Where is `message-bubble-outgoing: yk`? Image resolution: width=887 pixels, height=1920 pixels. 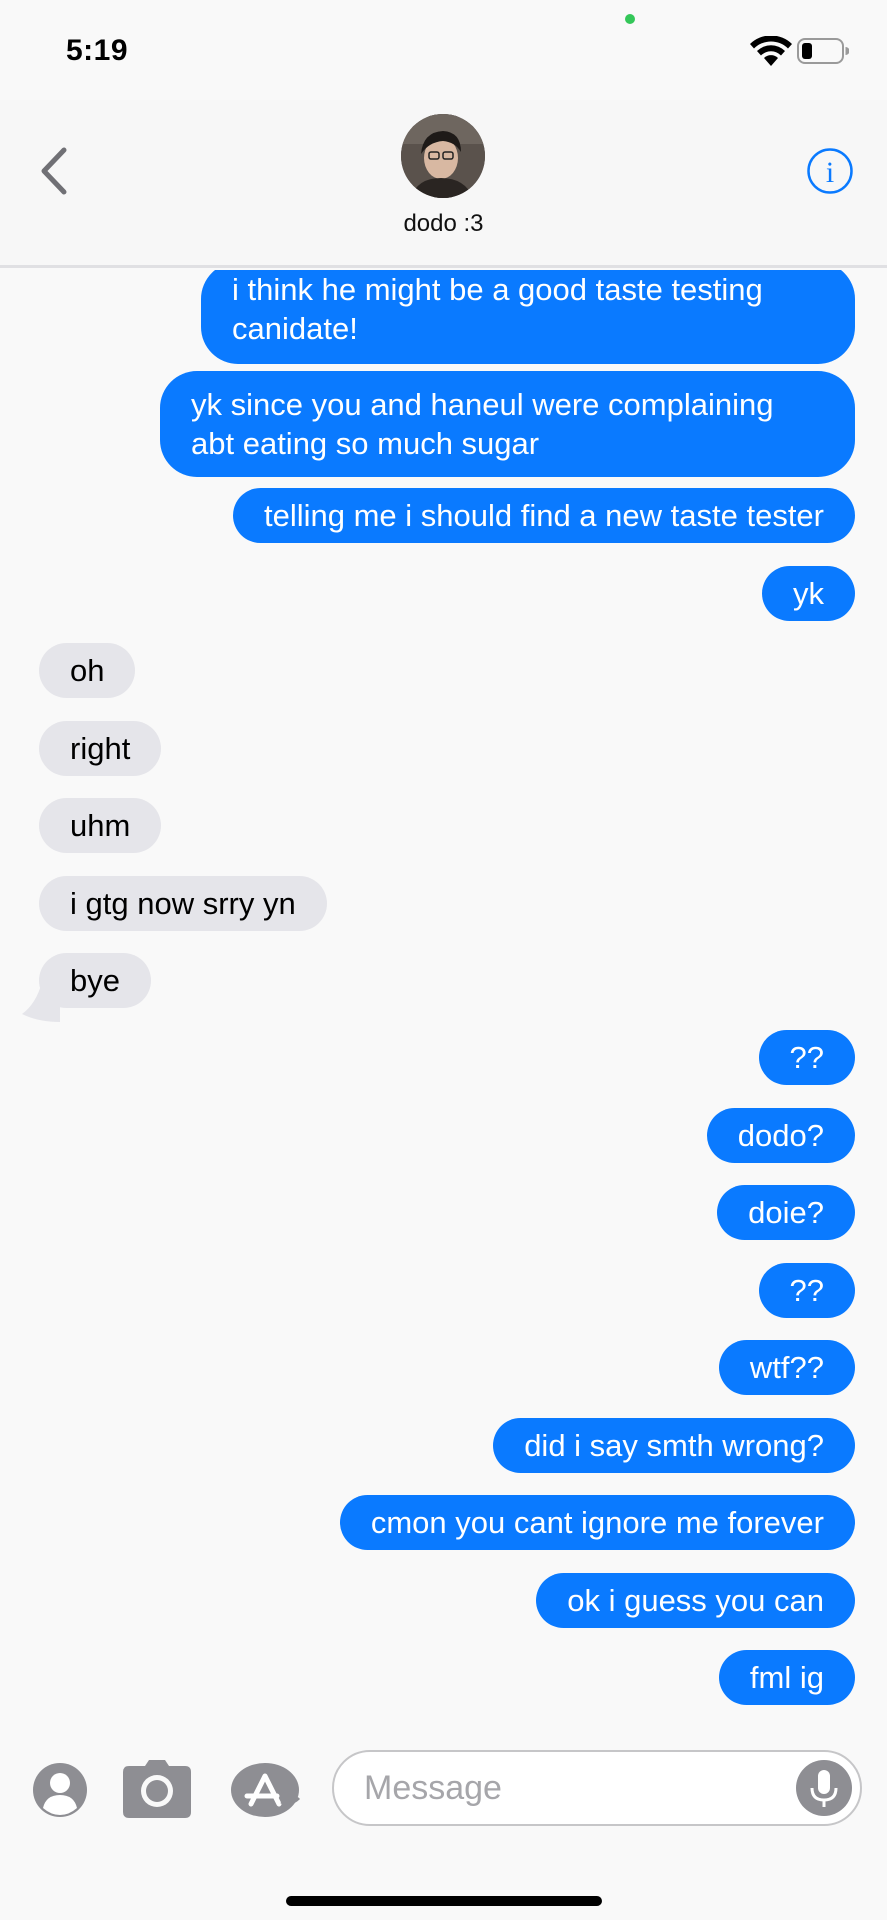 message-bubble-outgoing: yk is located at coordinates (808, 593).